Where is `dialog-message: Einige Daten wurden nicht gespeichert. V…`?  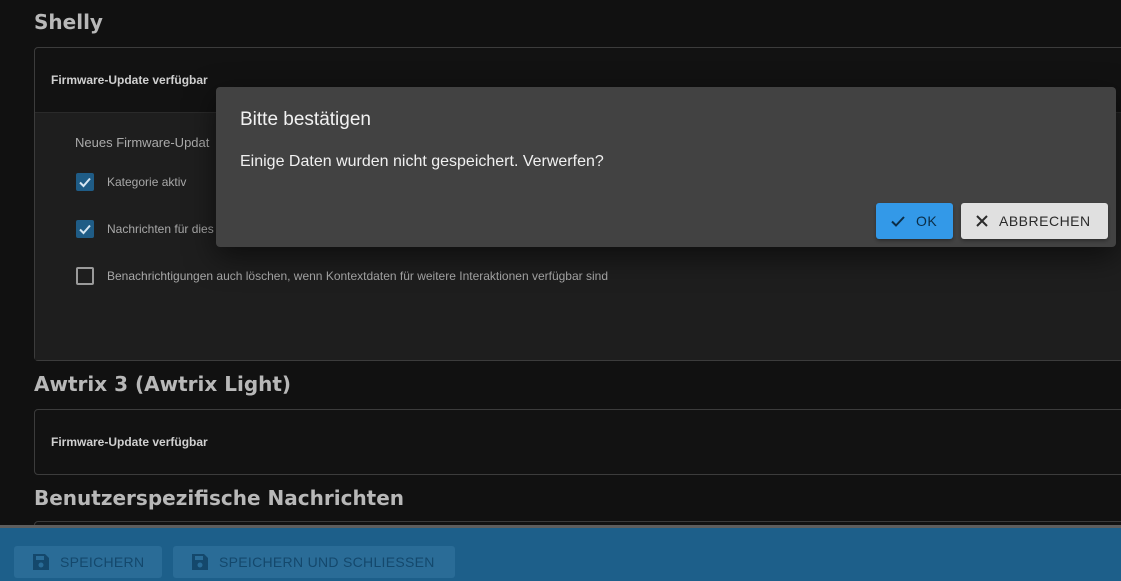
dialog-message: Einige Daten wurden nicht gespeichert. V… is located at coordinates (422, 161).